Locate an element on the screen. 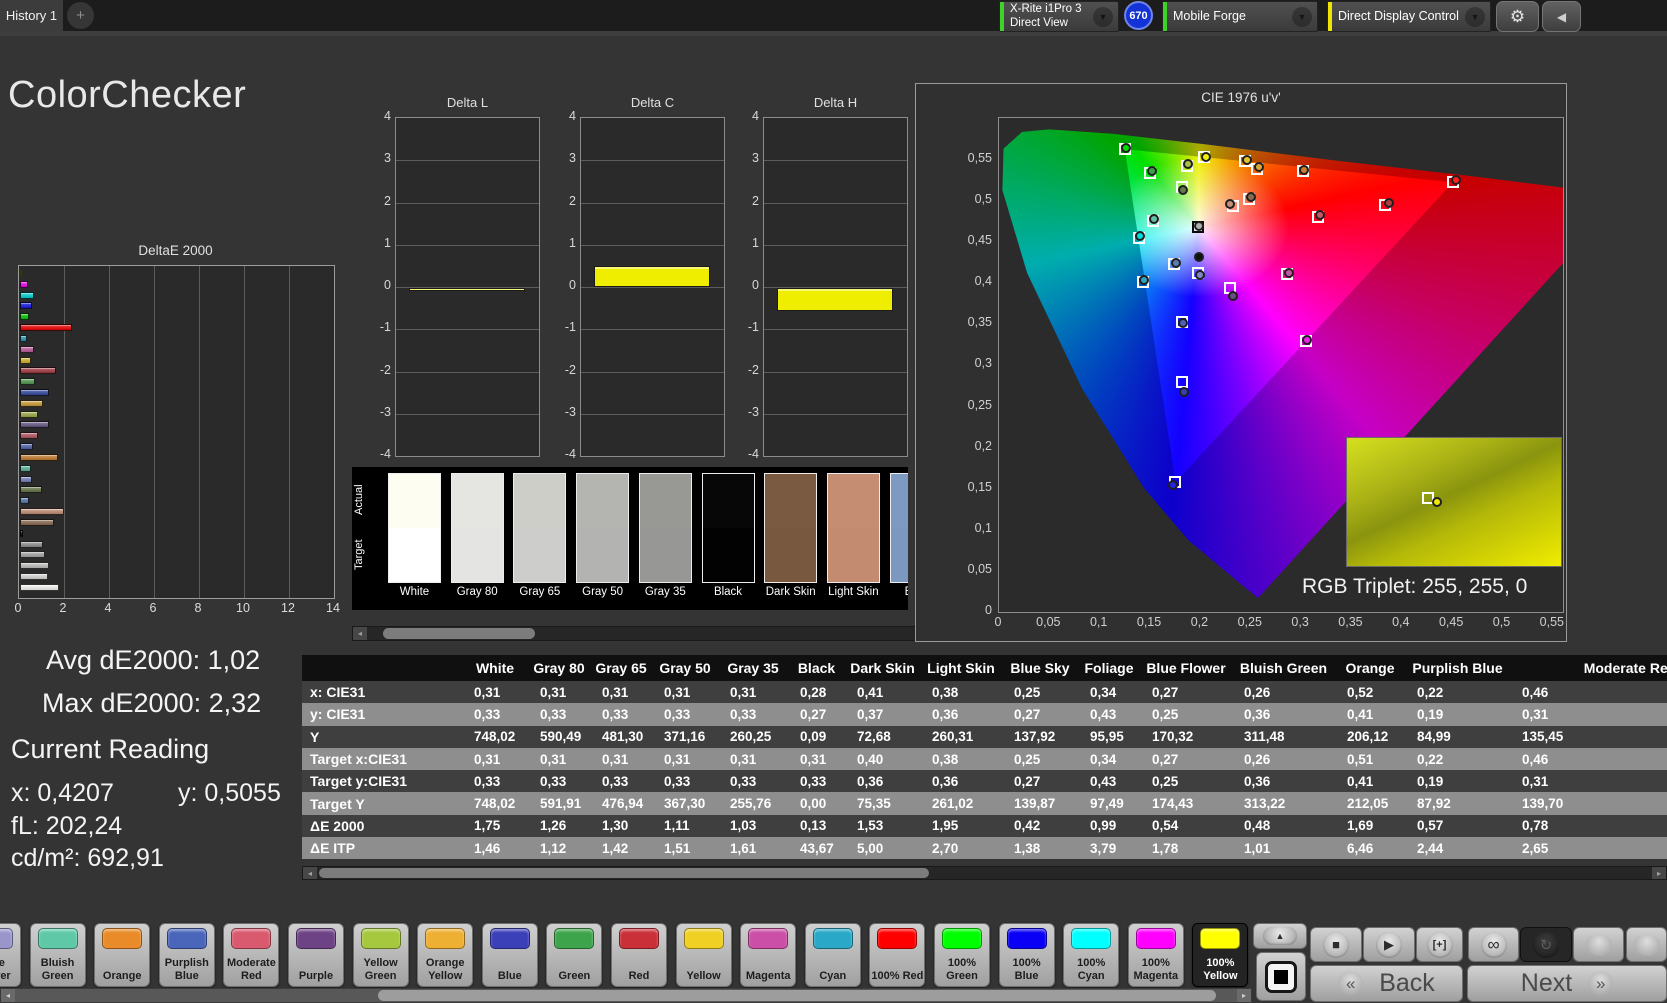  next-button: Next » is located at coordinates (1567, 983).